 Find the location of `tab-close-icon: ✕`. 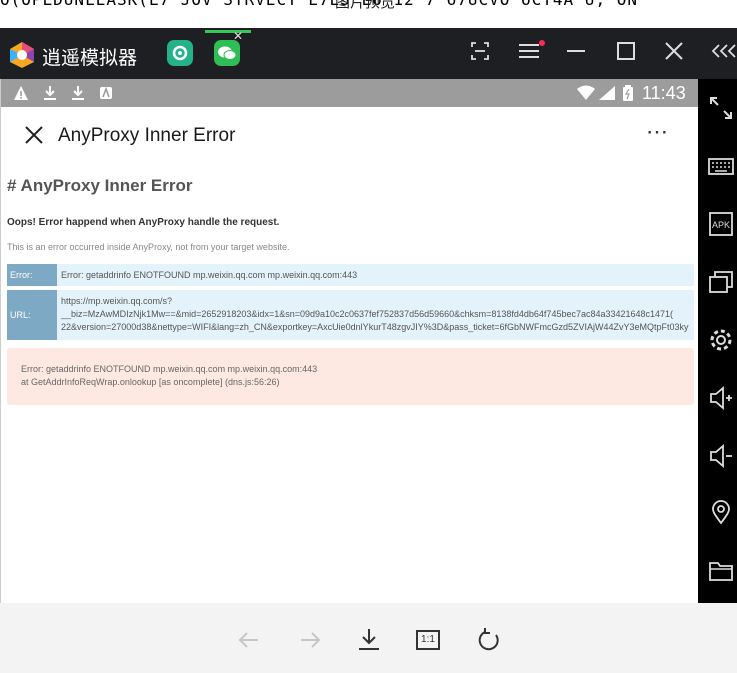

tab-close-icon: ✕ is located at coordinates (238, 36).